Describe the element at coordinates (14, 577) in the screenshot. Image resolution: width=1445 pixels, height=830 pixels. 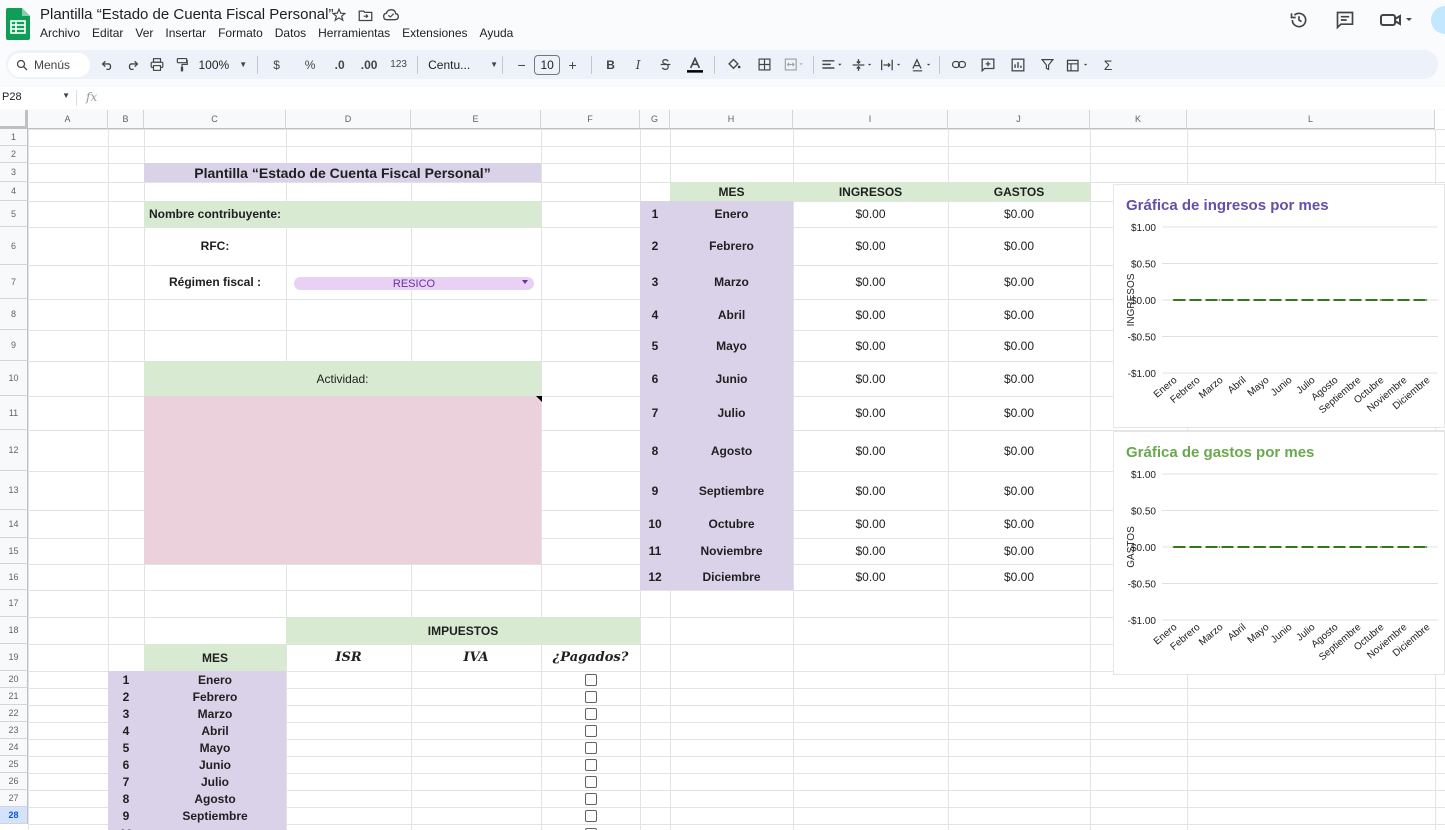
I see `row-header: 16` at that location.